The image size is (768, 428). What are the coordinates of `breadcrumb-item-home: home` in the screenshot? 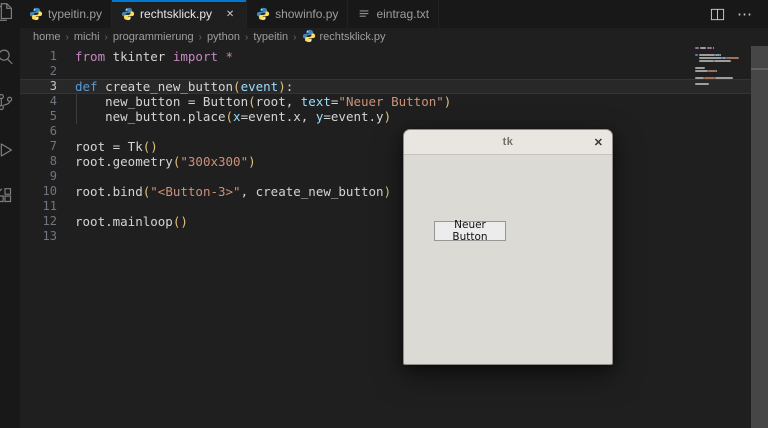 It's located at (47, 37).